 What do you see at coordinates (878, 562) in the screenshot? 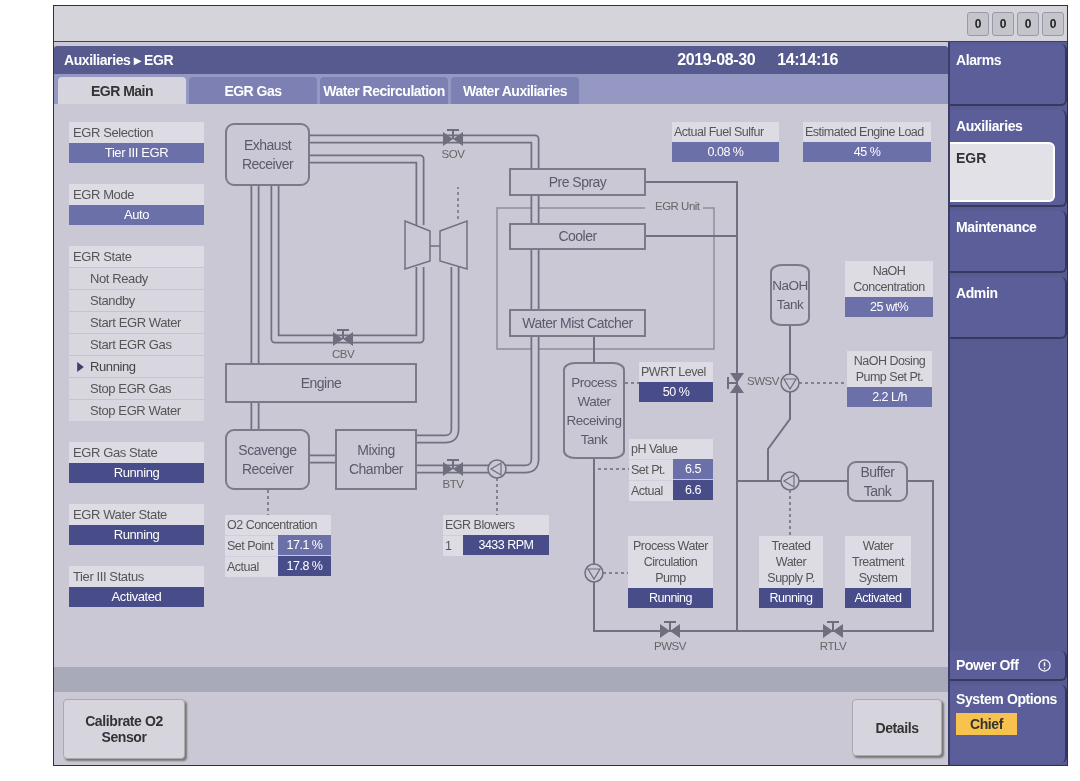
I see `readout-label: Water Treatment System` at bounding box center [878, 562].